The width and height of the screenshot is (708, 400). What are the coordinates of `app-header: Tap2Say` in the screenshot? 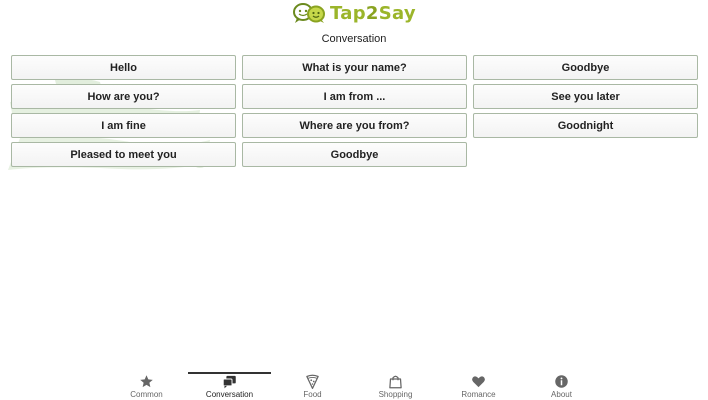 It's located at (354, 13).